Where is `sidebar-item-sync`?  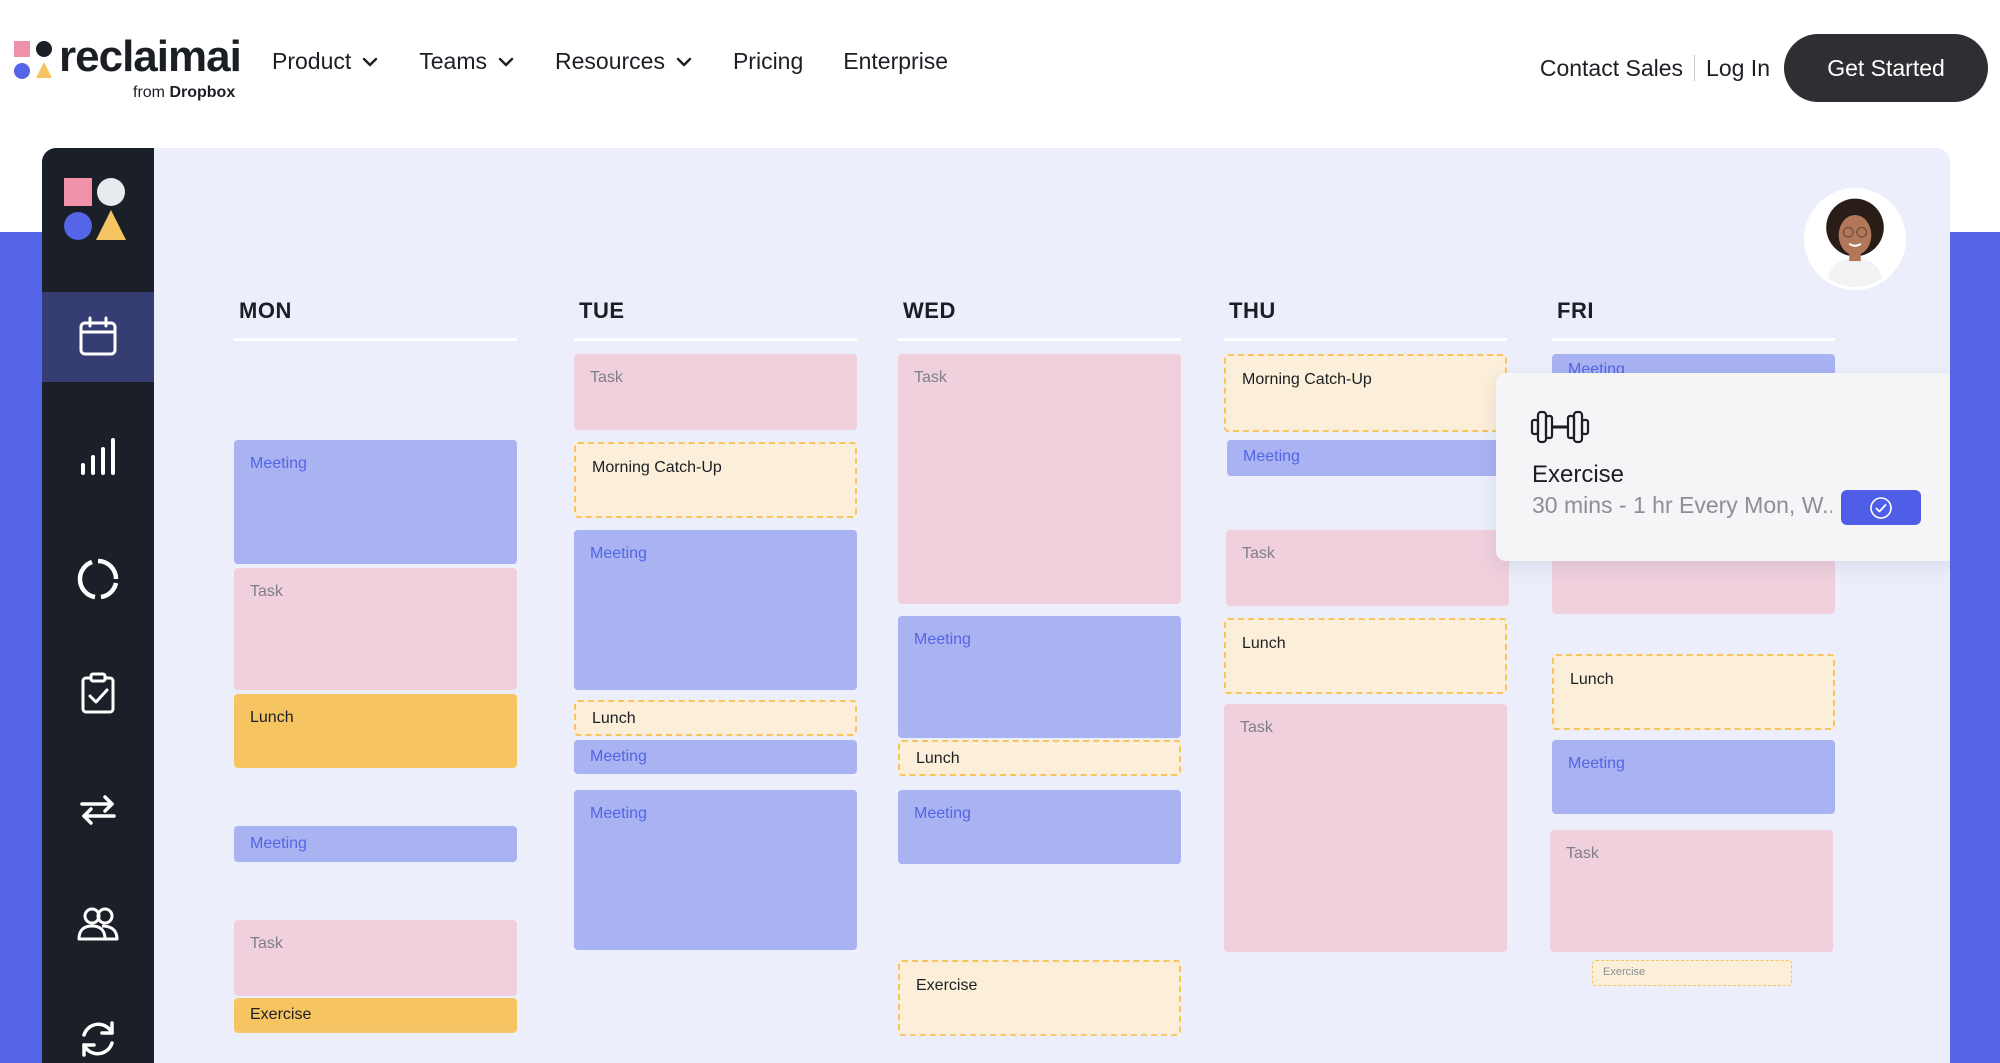
sidebar-item-sync is located at coordinates (98, 809).